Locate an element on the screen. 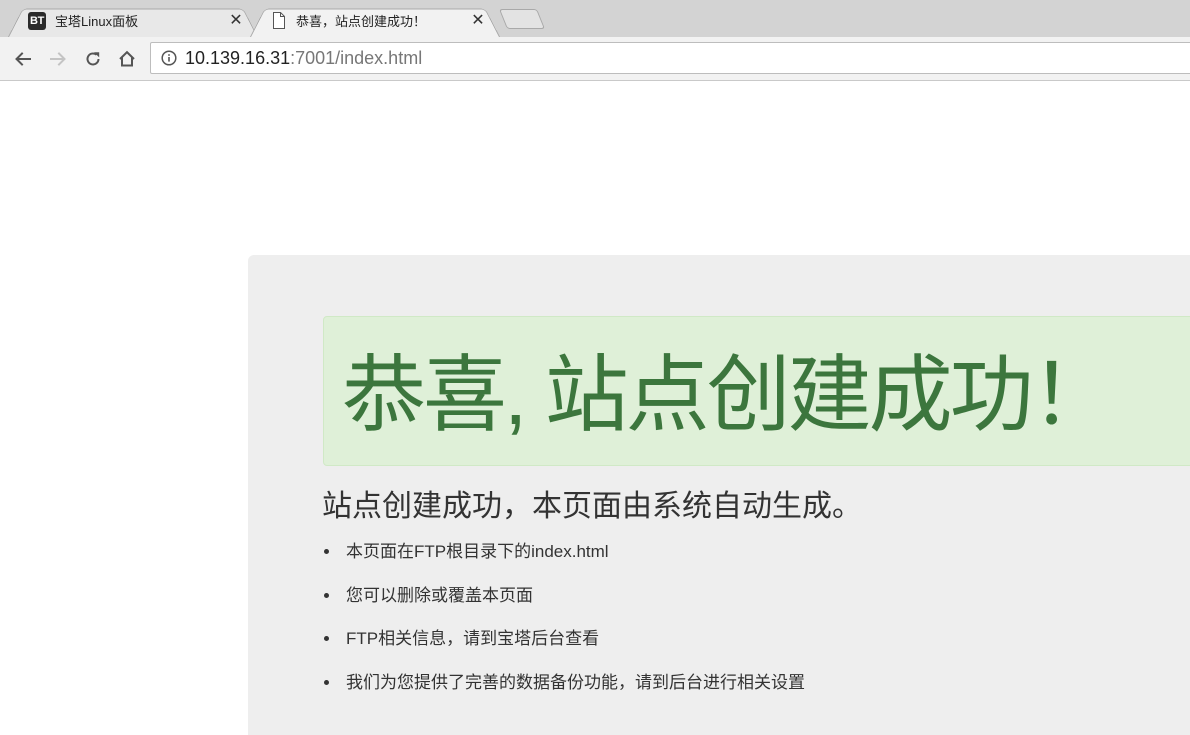  reload-button is located at coordinates (93, 59).